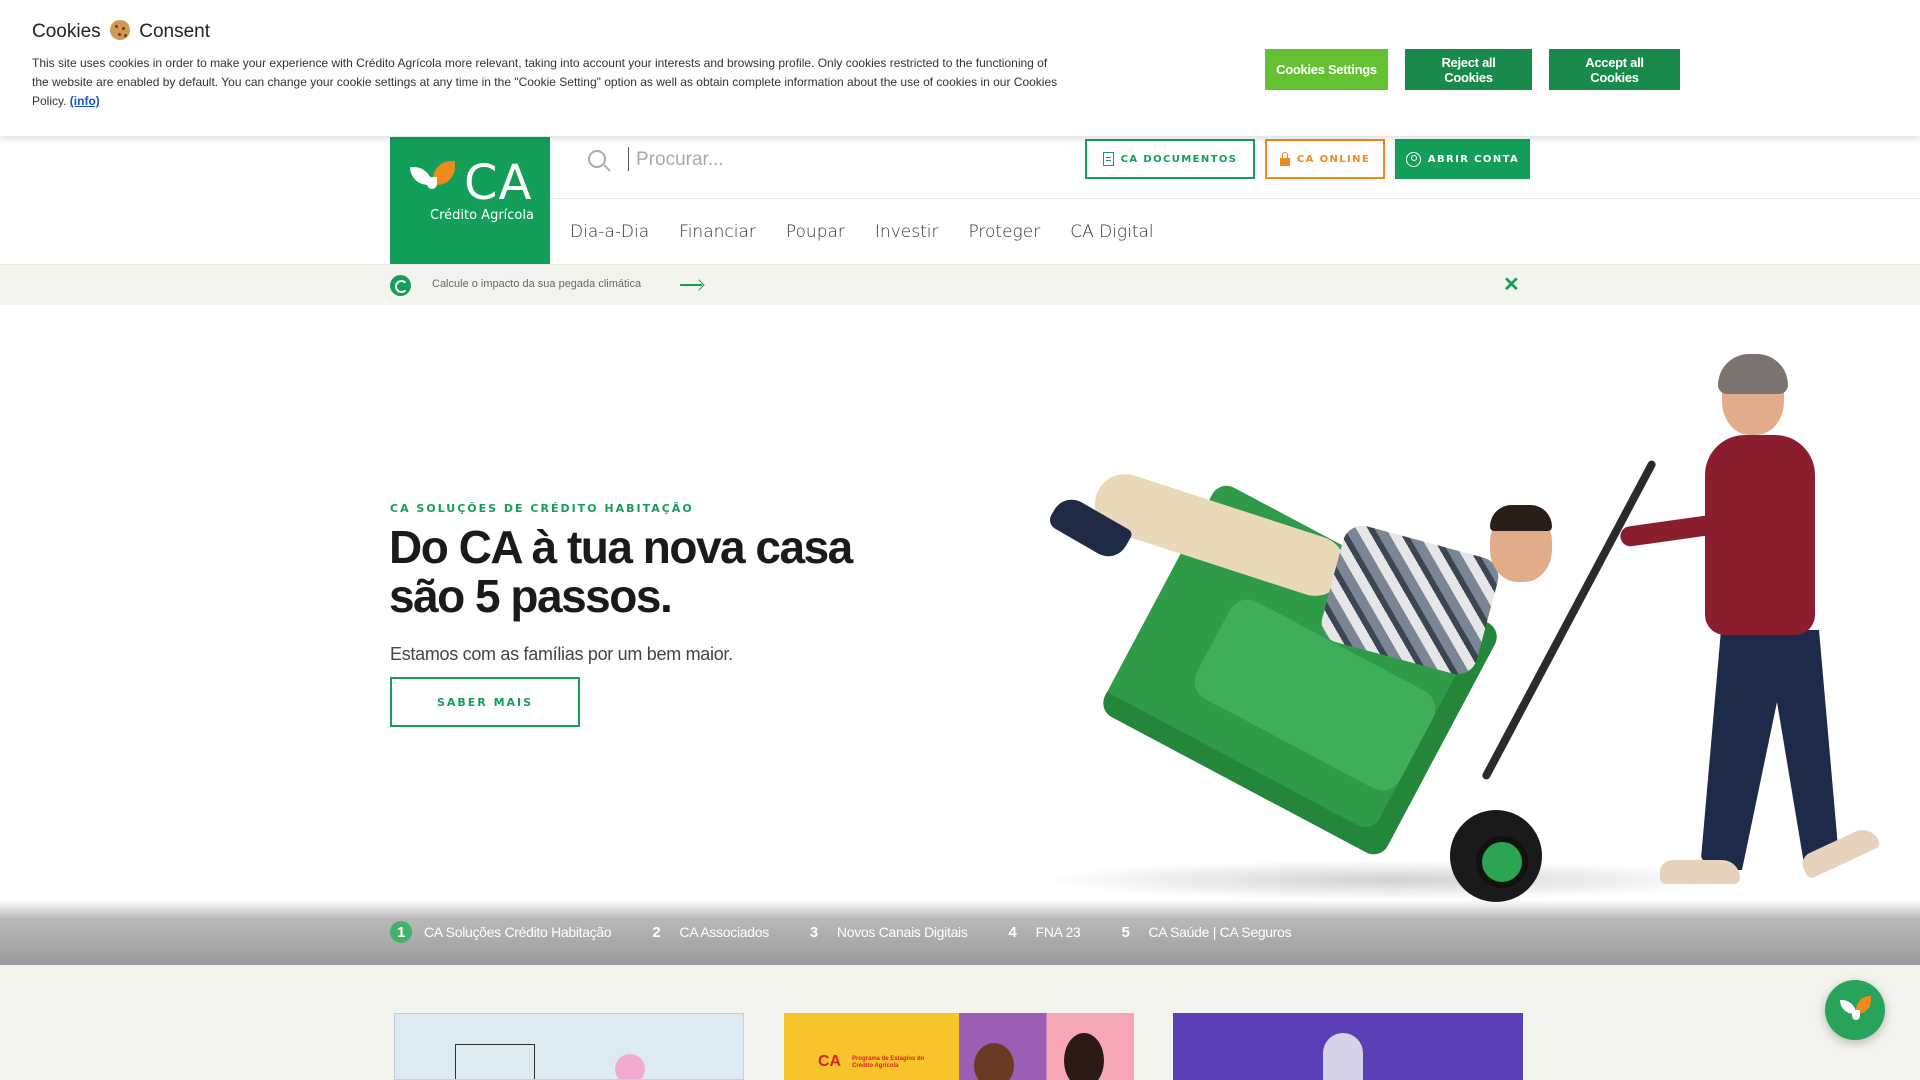 The width and height of the screenshot is (1920, 1080). Describe the element at coordinates (621, 547) in the screenshot. I see `hero-title-line-1: Do CA à tua nova casa` at that location.